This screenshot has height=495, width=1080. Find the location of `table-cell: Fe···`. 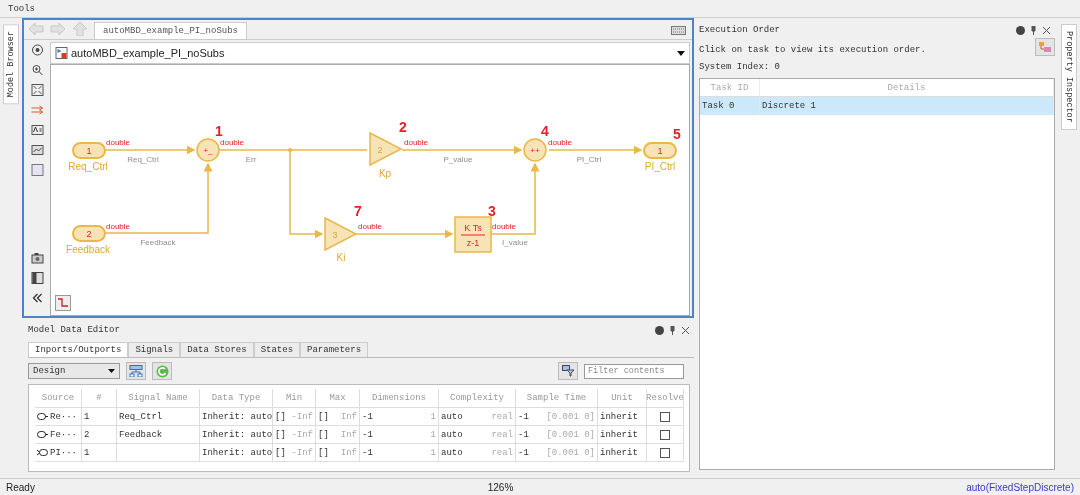

table-cell: Fe··· is located at coordinates (58, 435).